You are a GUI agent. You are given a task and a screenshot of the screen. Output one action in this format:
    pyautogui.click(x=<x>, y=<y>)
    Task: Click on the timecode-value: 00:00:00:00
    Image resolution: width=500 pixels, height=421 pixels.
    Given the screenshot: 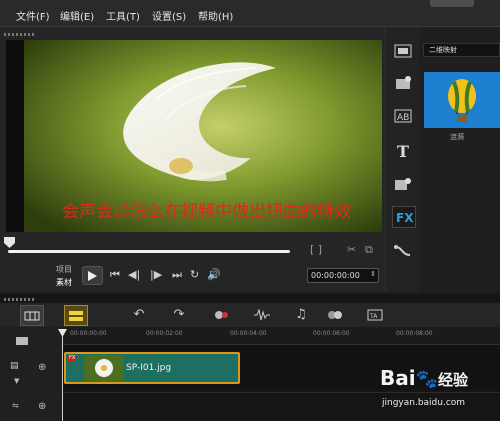 What is the action you would take?
    pyautogui.click(x=335, y=275)
    